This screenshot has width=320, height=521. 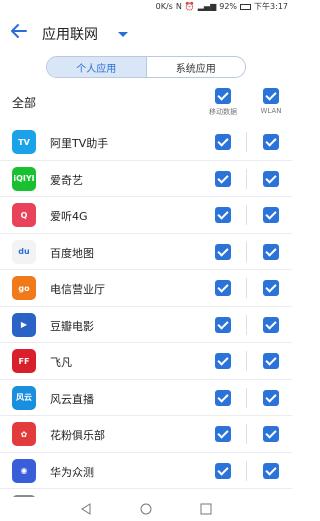 What do you see at coordinates (271, 111) in the screenshot?
I see `wlan-label: WLAN` at bounding box center [271, 111].